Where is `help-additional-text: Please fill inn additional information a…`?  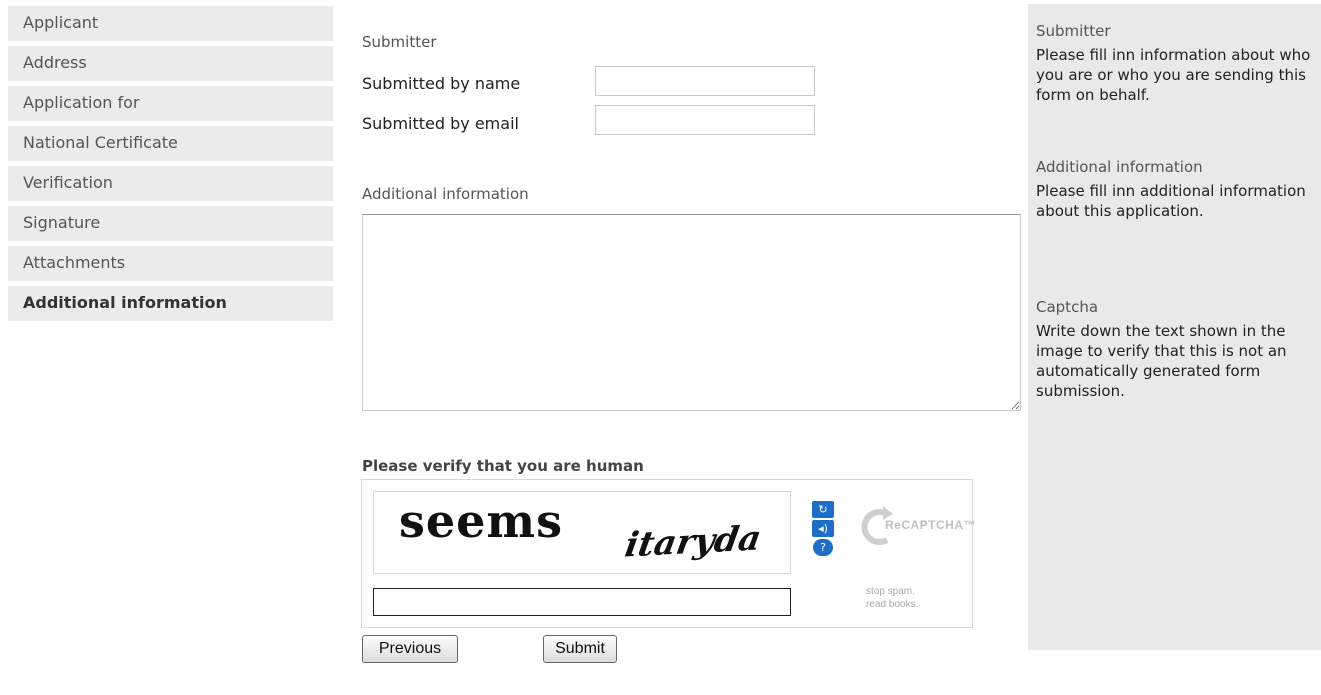
help-additional-text: Please fill inn additional information a… is located at coordinates (1171, 201).